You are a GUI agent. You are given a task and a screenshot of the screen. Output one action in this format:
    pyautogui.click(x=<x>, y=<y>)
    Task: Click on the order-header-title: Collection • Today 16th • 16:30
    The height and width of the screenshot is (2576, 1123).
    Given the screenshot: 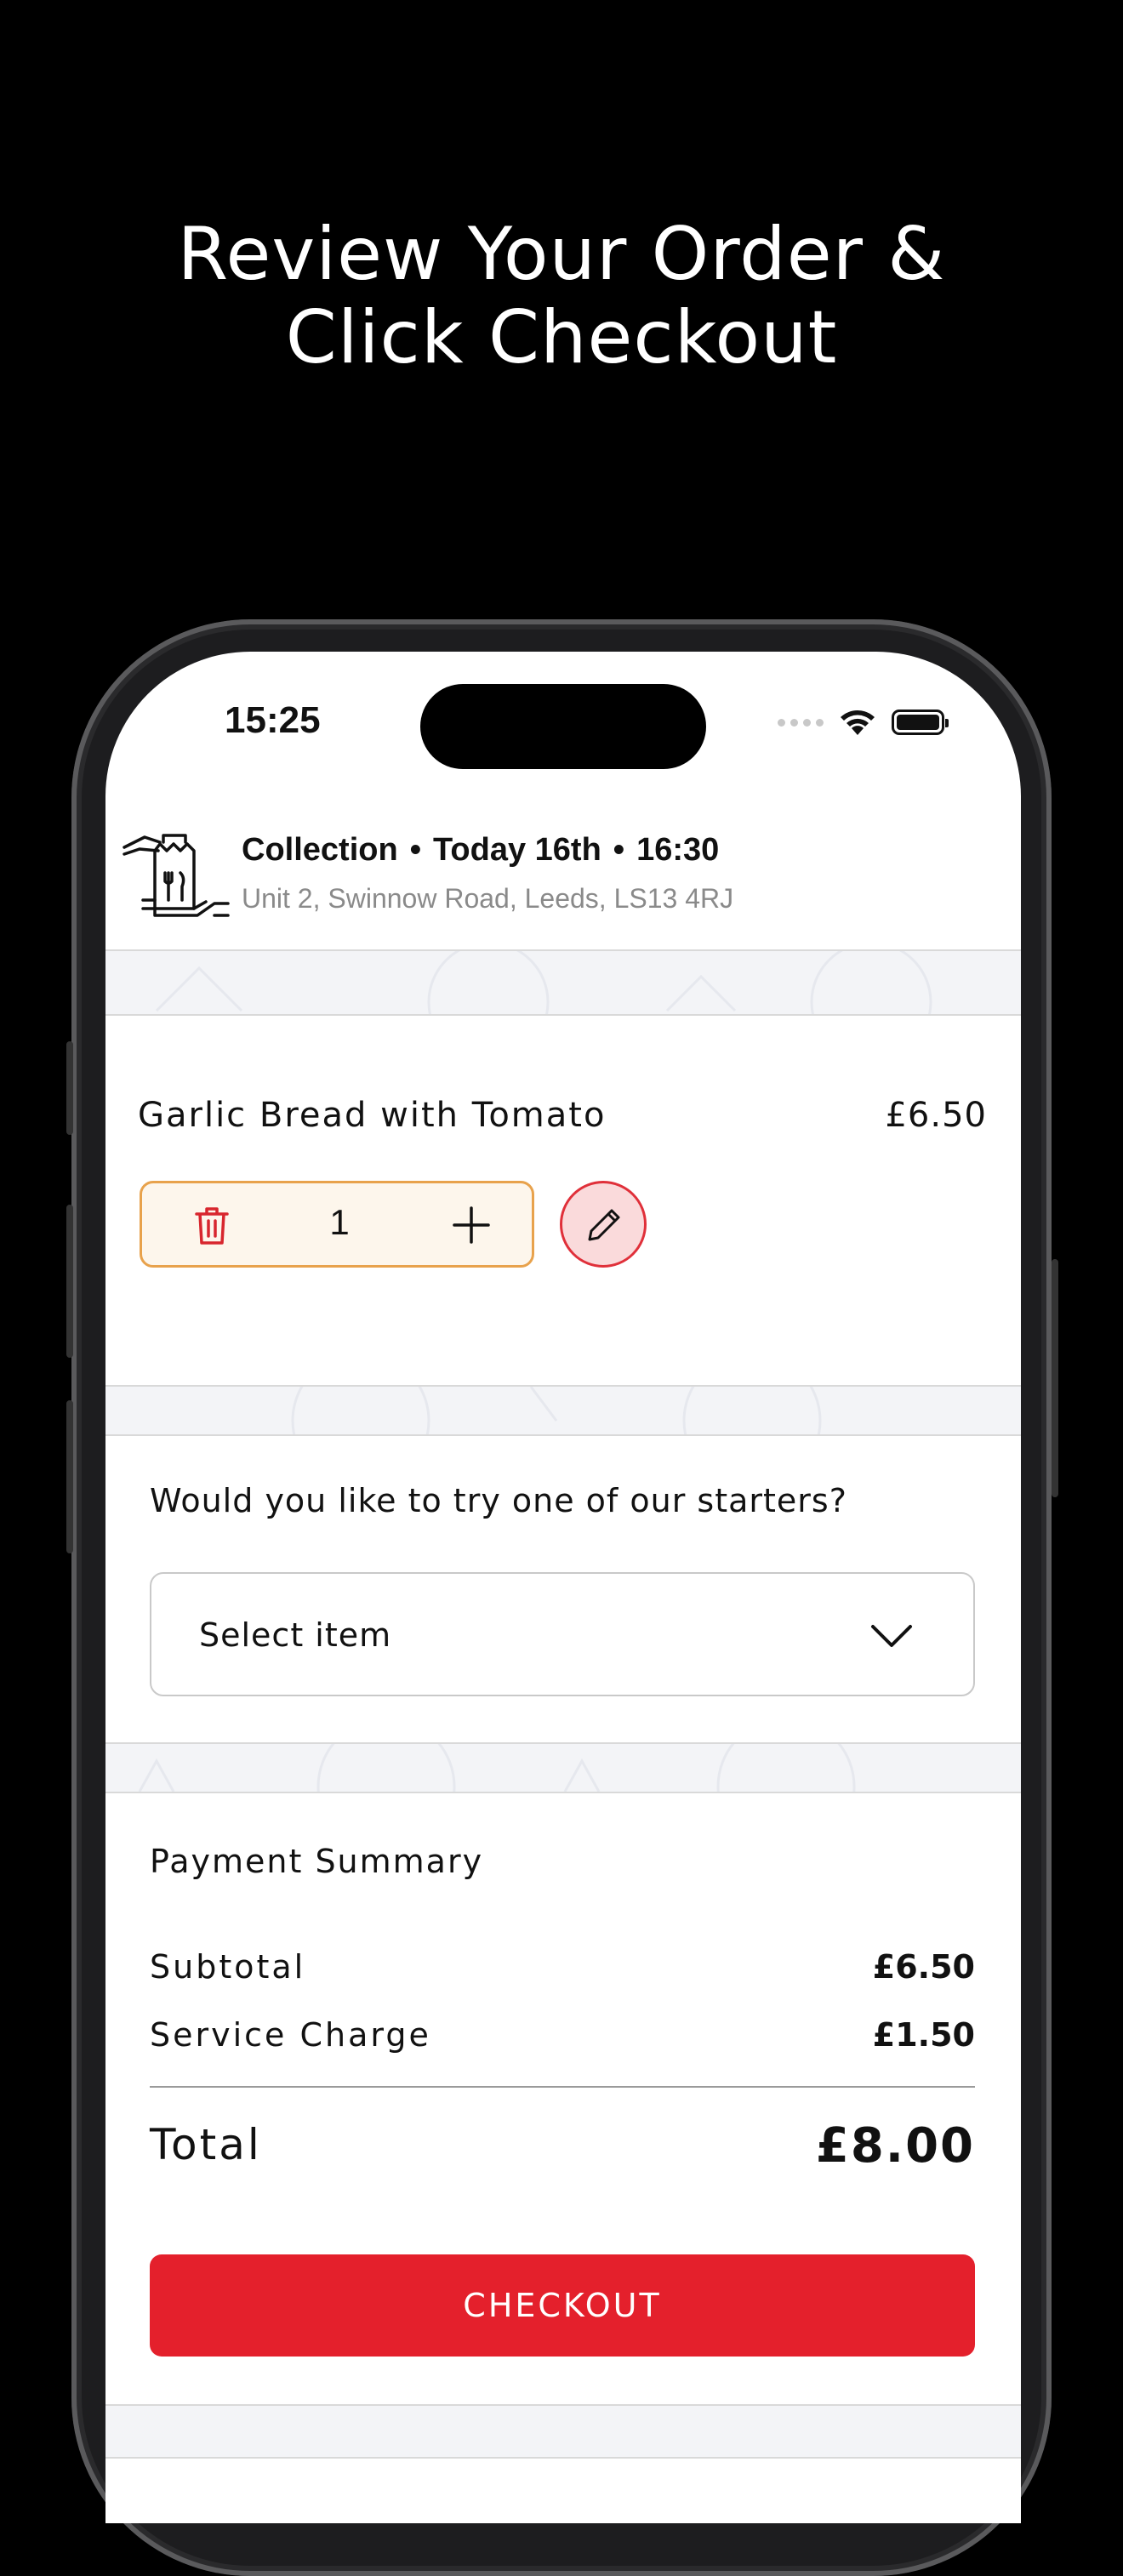 What is the action you would take?
    pyautogui.click(x=480, y=851)
    